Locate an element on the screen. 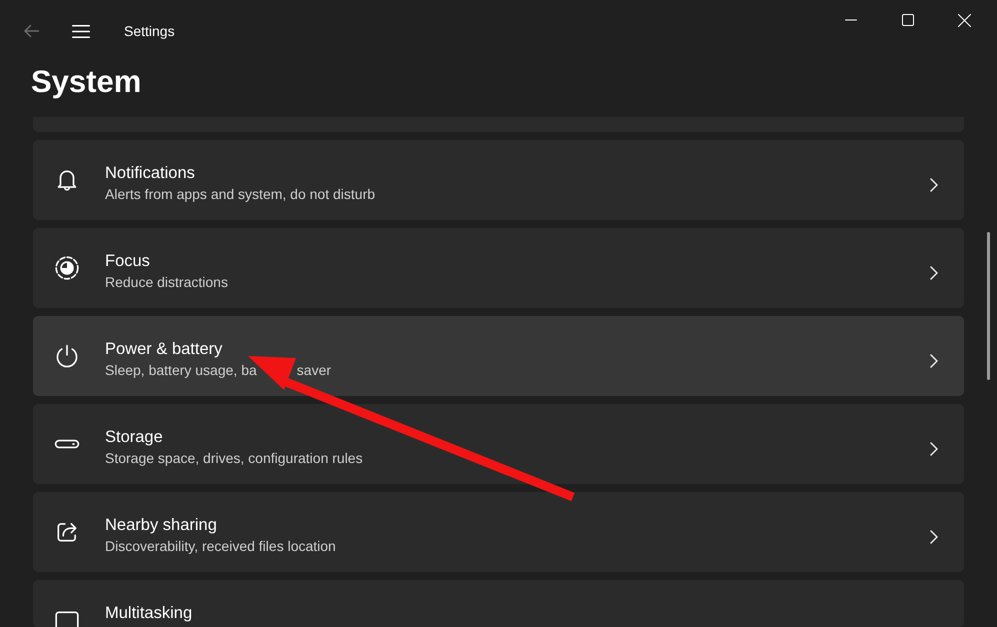 The height and width of the screenshot is (627, 997). back-arrow-icon is located at coordinates (31, 31).